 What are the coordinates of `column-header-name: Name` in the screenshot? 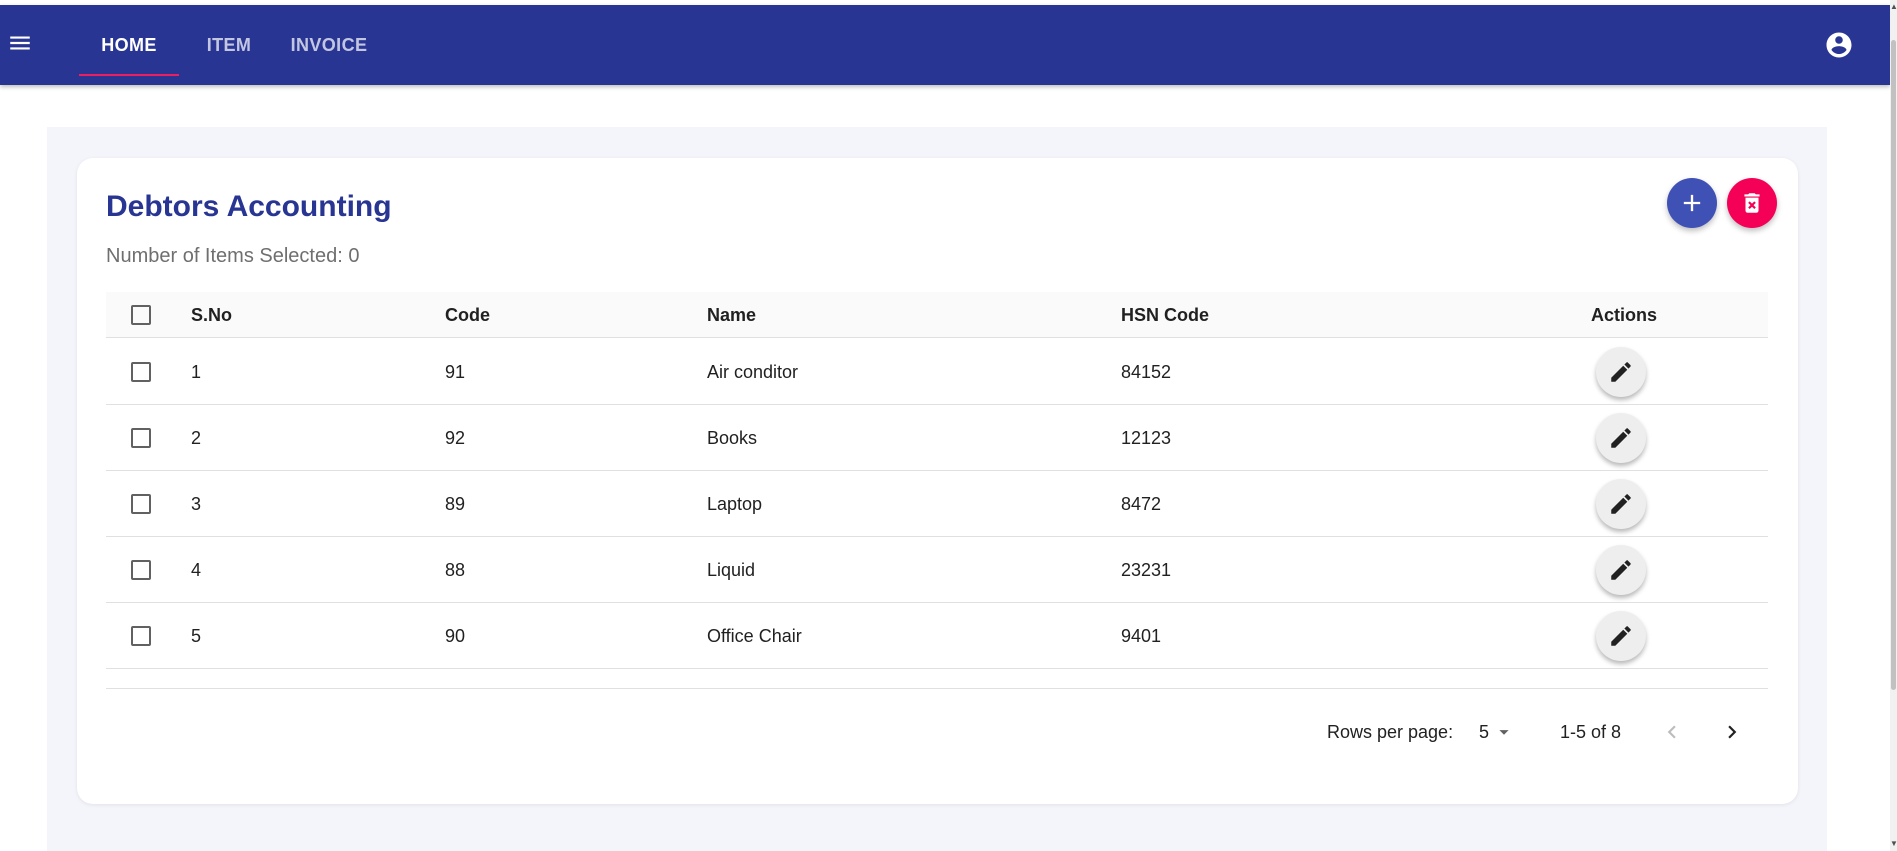 It's located at (731, 315).